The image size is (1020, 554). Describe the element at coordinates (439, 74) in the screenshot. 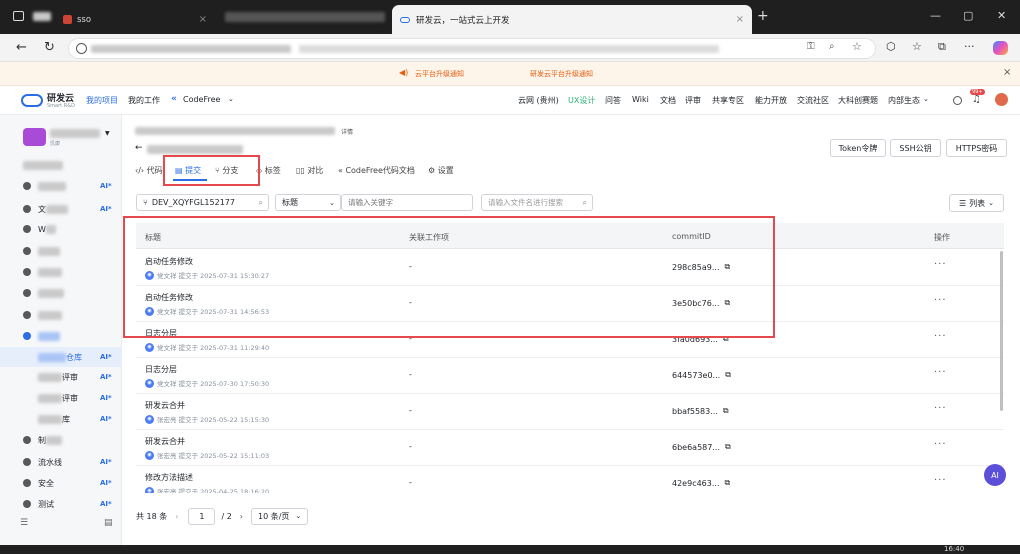

I see `notice-text: 云平台升级通知` at that location.